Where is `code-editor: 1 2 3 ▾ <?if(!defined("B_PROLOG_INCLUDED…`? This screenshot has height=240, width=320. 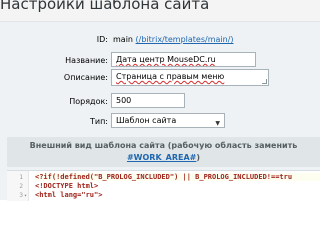
code-editor: 1 2 3 ▾ <?if(!defined("B_PROLOG_INCLUDED… is located at coordinates (163, 185).